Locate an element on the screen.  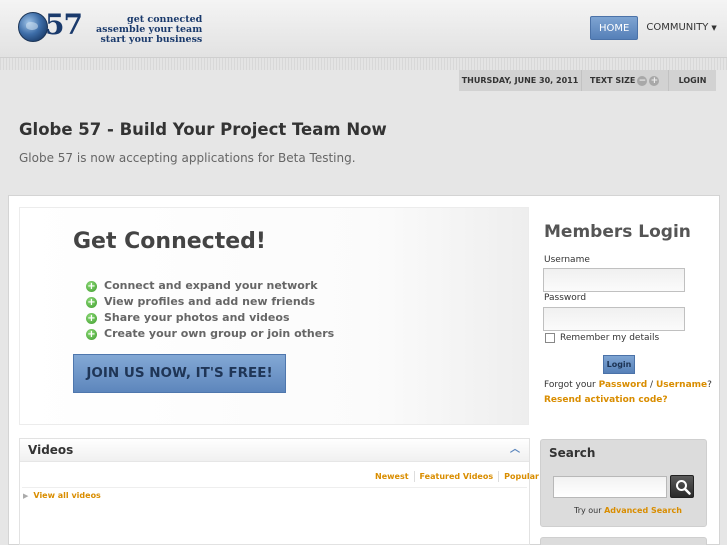
feature-text: Create your own group or join others is located at coordinates (219, 333).